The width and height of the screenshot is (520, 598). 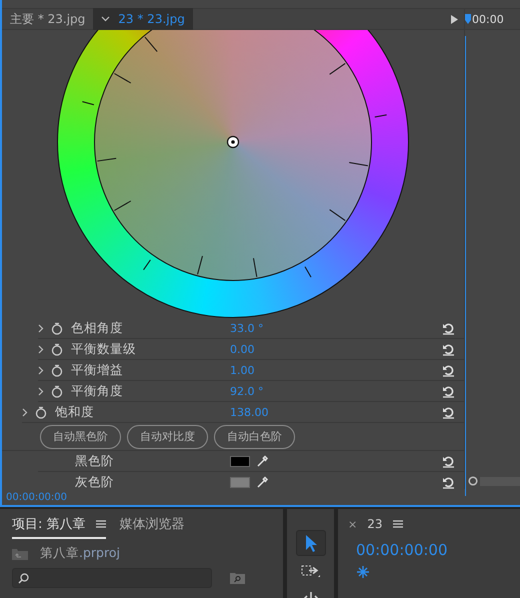 What do you see at coordinates (254, 436) in the screenshot?
I see `auto-level-button: 自动白色阶` at bounding box center [254, 436].